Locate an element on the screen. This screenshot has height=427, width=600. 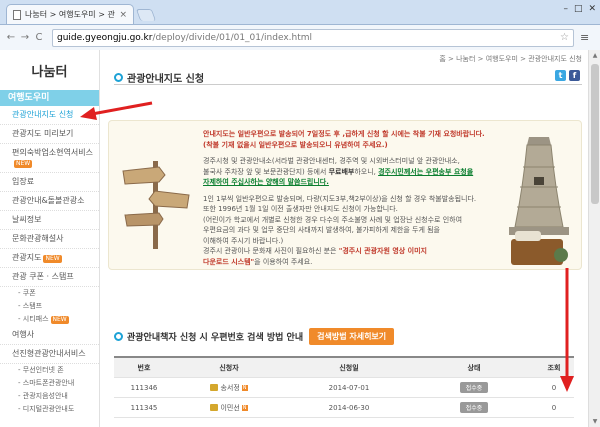
page-title-row: 관광안내지도 신청 is located at coordinates (159, 77).